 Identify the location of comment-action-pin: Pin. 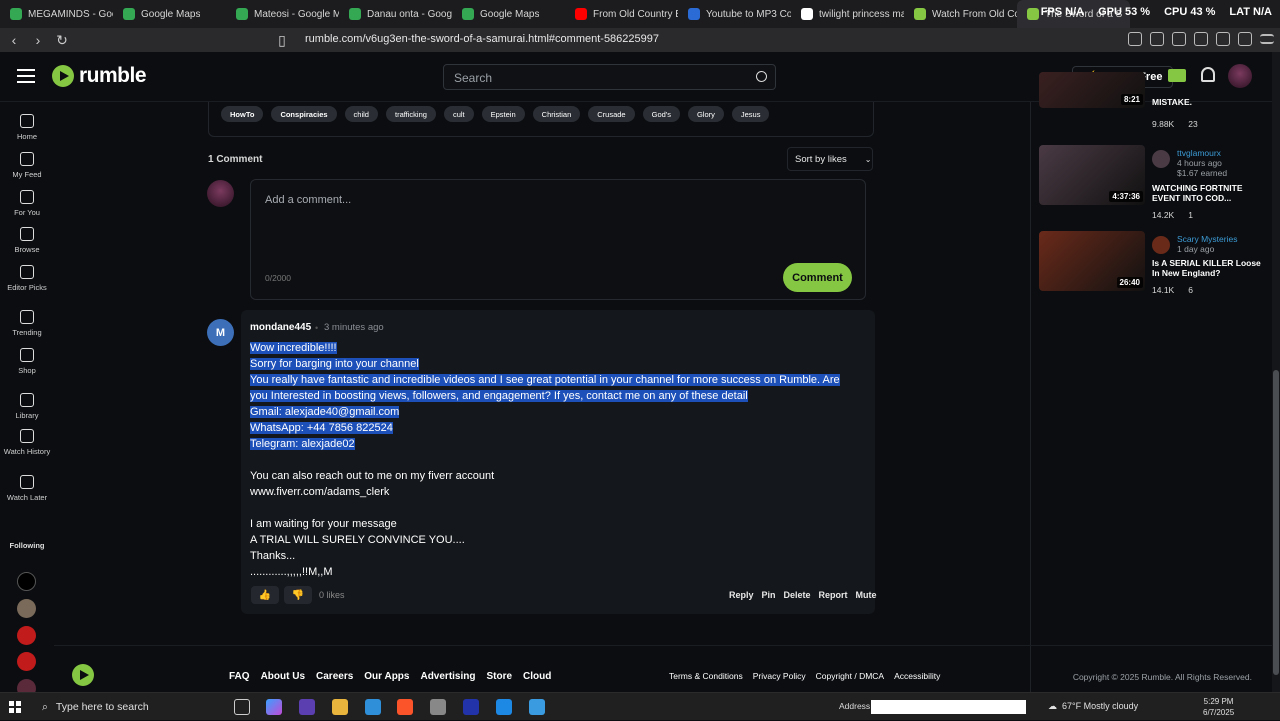
(769, 595).